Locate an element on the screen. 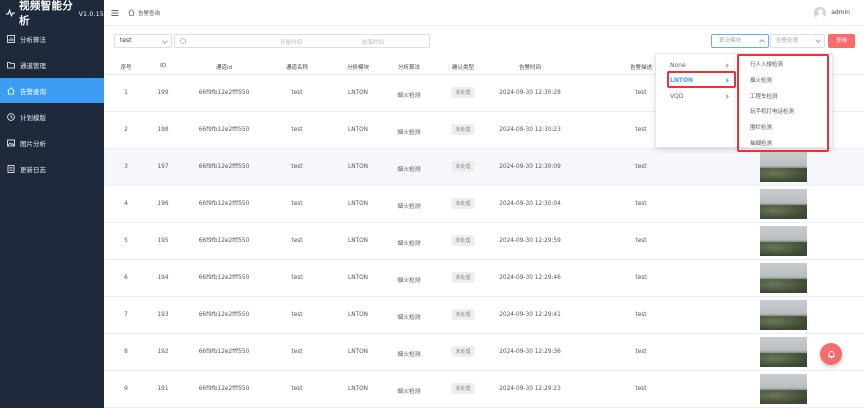  algorithm-module-select: 算法模块 is located at coordinates (740, 41).